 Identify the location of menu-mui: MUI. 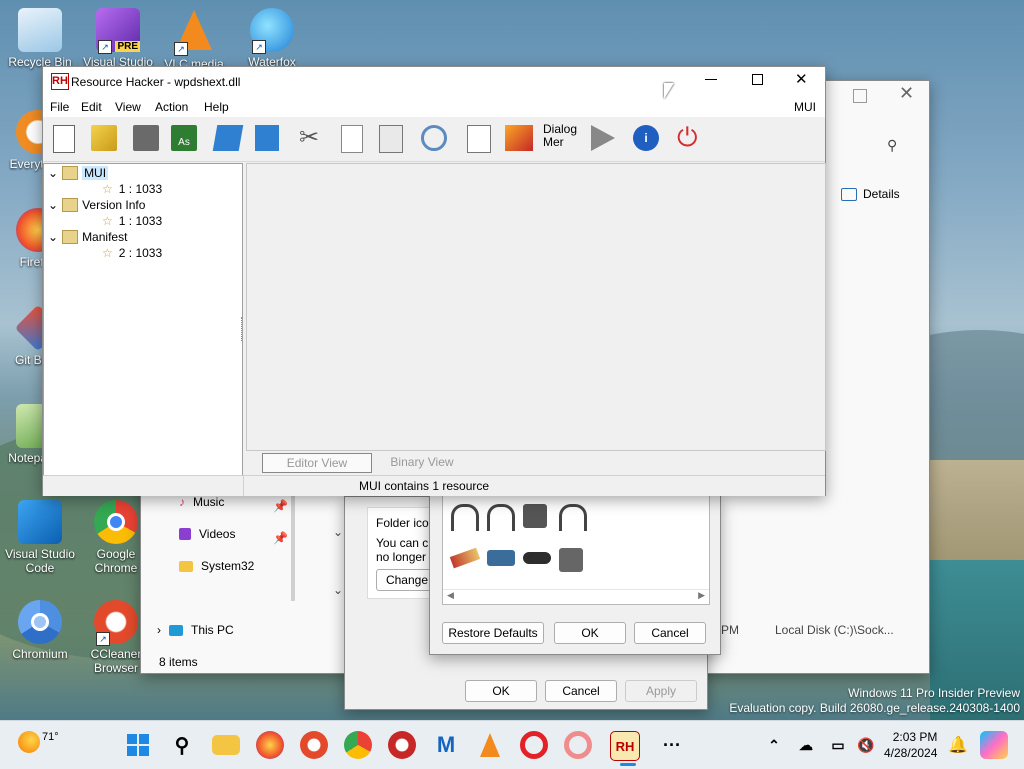
(805, 107).